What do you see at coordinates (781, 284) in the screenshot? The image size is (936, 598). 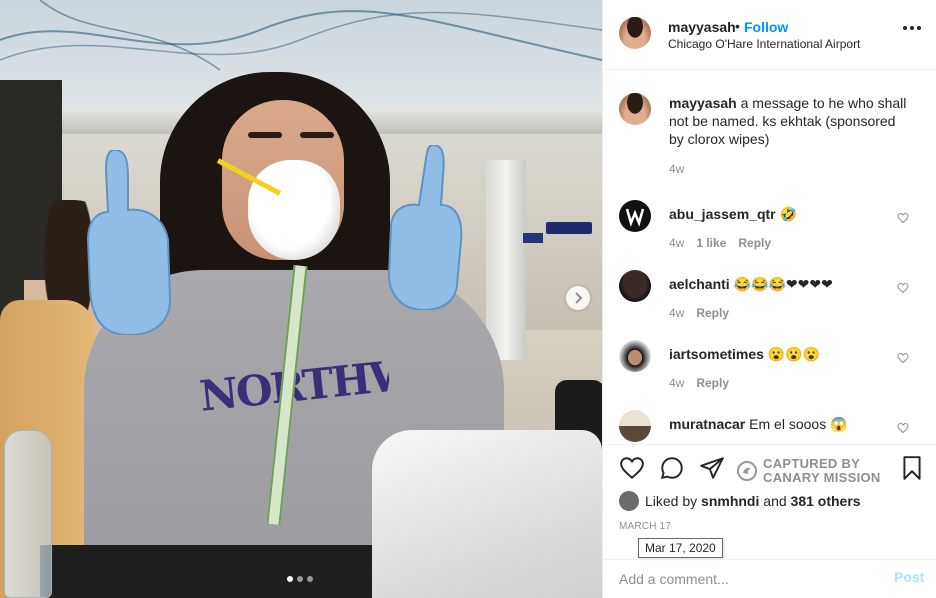 I see `comment-body: 😂😂😂❤❤❤❤` at bounding box center [781, 284].